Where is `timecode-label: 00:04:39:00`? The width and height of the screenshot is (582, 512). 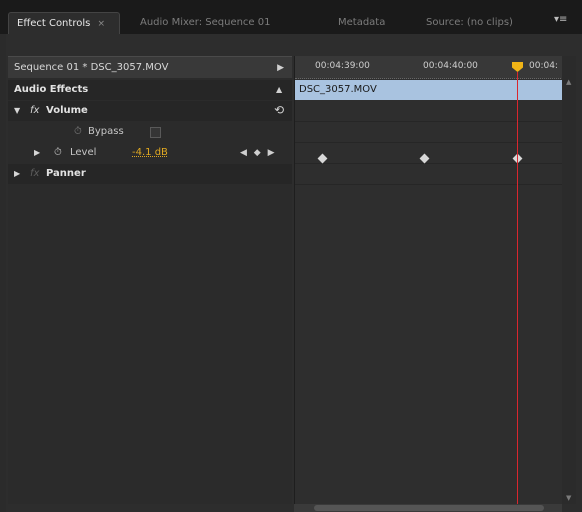
timecode-label: 00:04:39:00 is located at coordinates (342, 66).